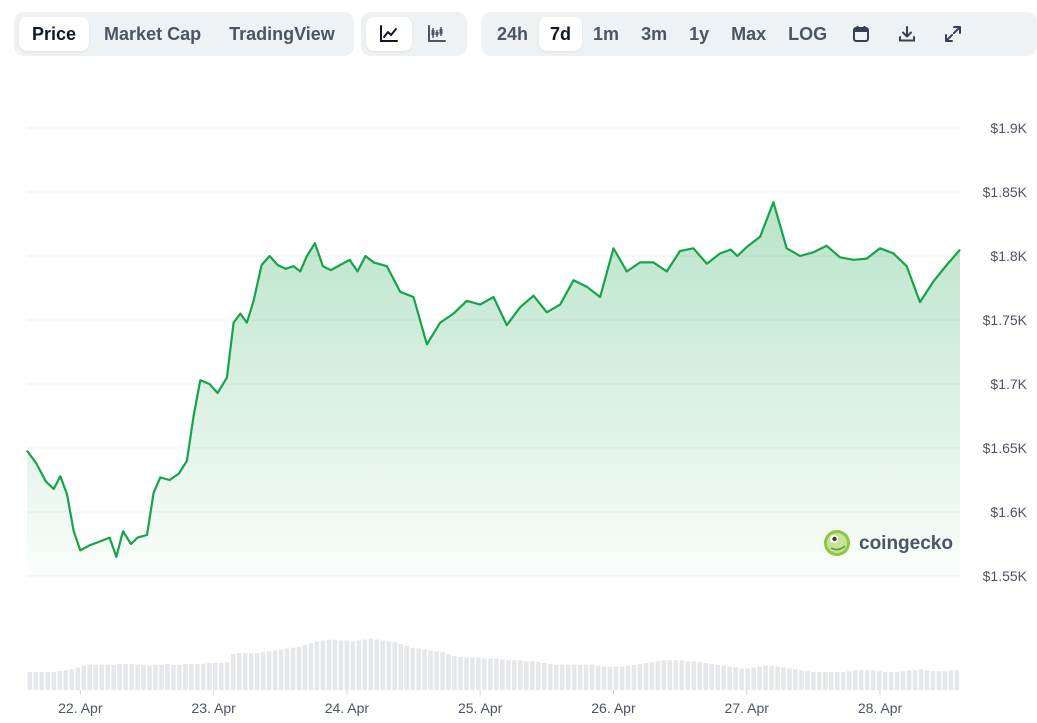 This screenshot has height=723, width=1037. I want to click on x-tick-label: 26. Apr, so click(613, 708).